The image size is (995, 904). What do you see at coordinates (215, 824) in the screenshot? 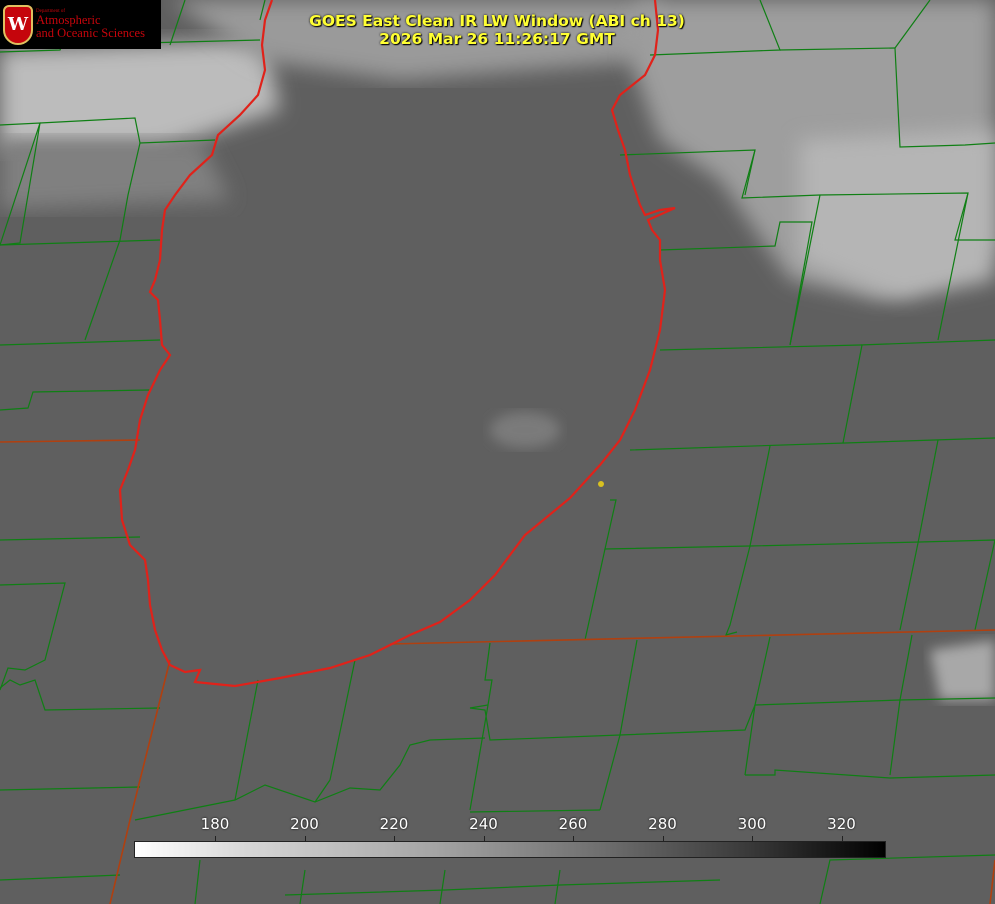
I see `colorbar-tick-label: 180` at bounding box center [215, 824].